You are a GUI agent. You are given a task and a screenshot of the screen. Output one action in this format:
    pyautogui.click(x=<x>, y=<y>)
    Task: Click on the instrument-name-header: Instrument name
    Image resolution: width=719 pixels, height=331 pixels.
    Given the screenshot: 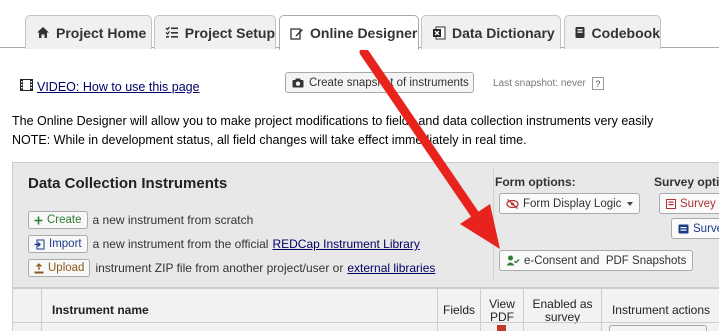 What is the action you would take?
    pyautogui.click(x=240, y=310)
    